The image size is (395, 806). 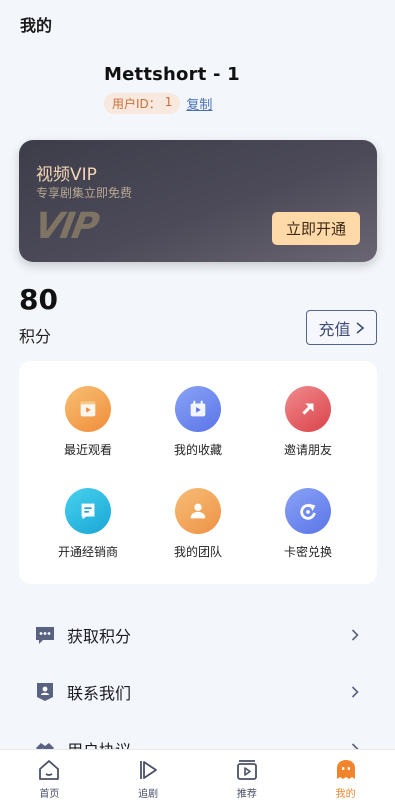 I want to click on vip-title: 视频VIP, so click(x=66, y=175).